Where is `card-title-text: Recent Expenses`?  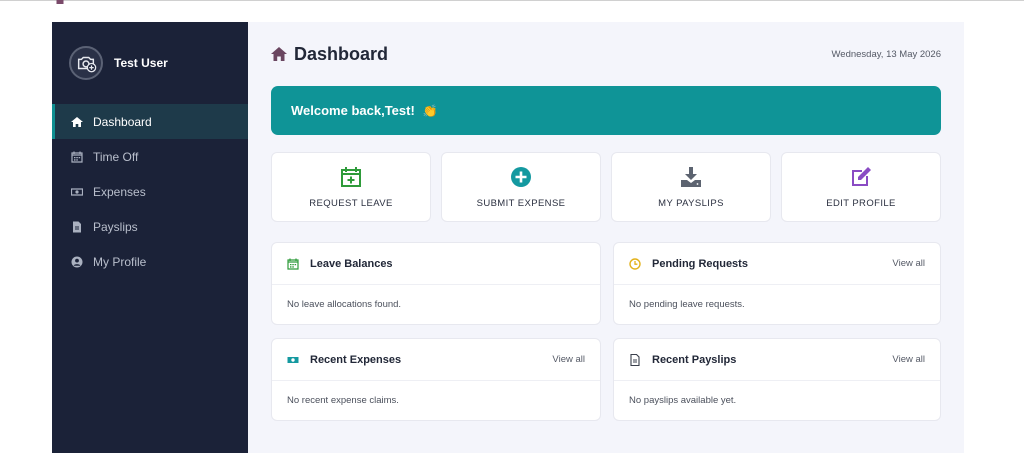 card-title-text: Recent Expenses is located at coordinates (356, 359).